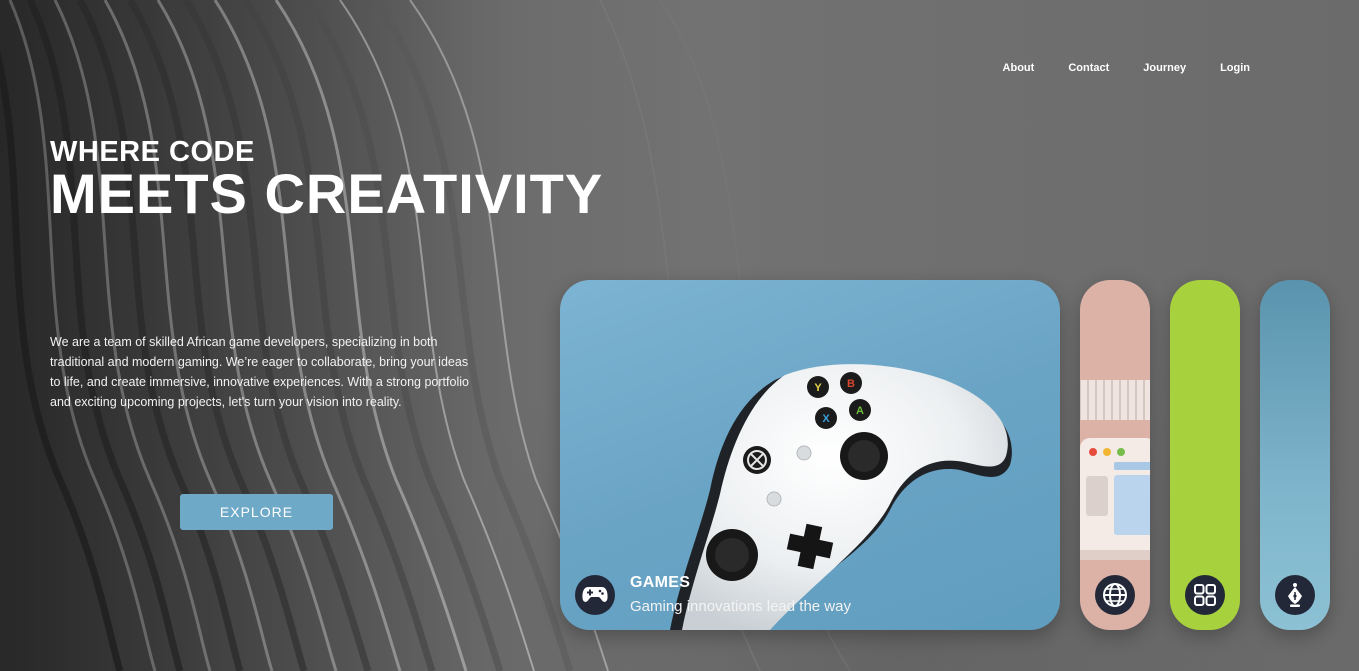  I want to click on grid-icon, so click(1205, 595).